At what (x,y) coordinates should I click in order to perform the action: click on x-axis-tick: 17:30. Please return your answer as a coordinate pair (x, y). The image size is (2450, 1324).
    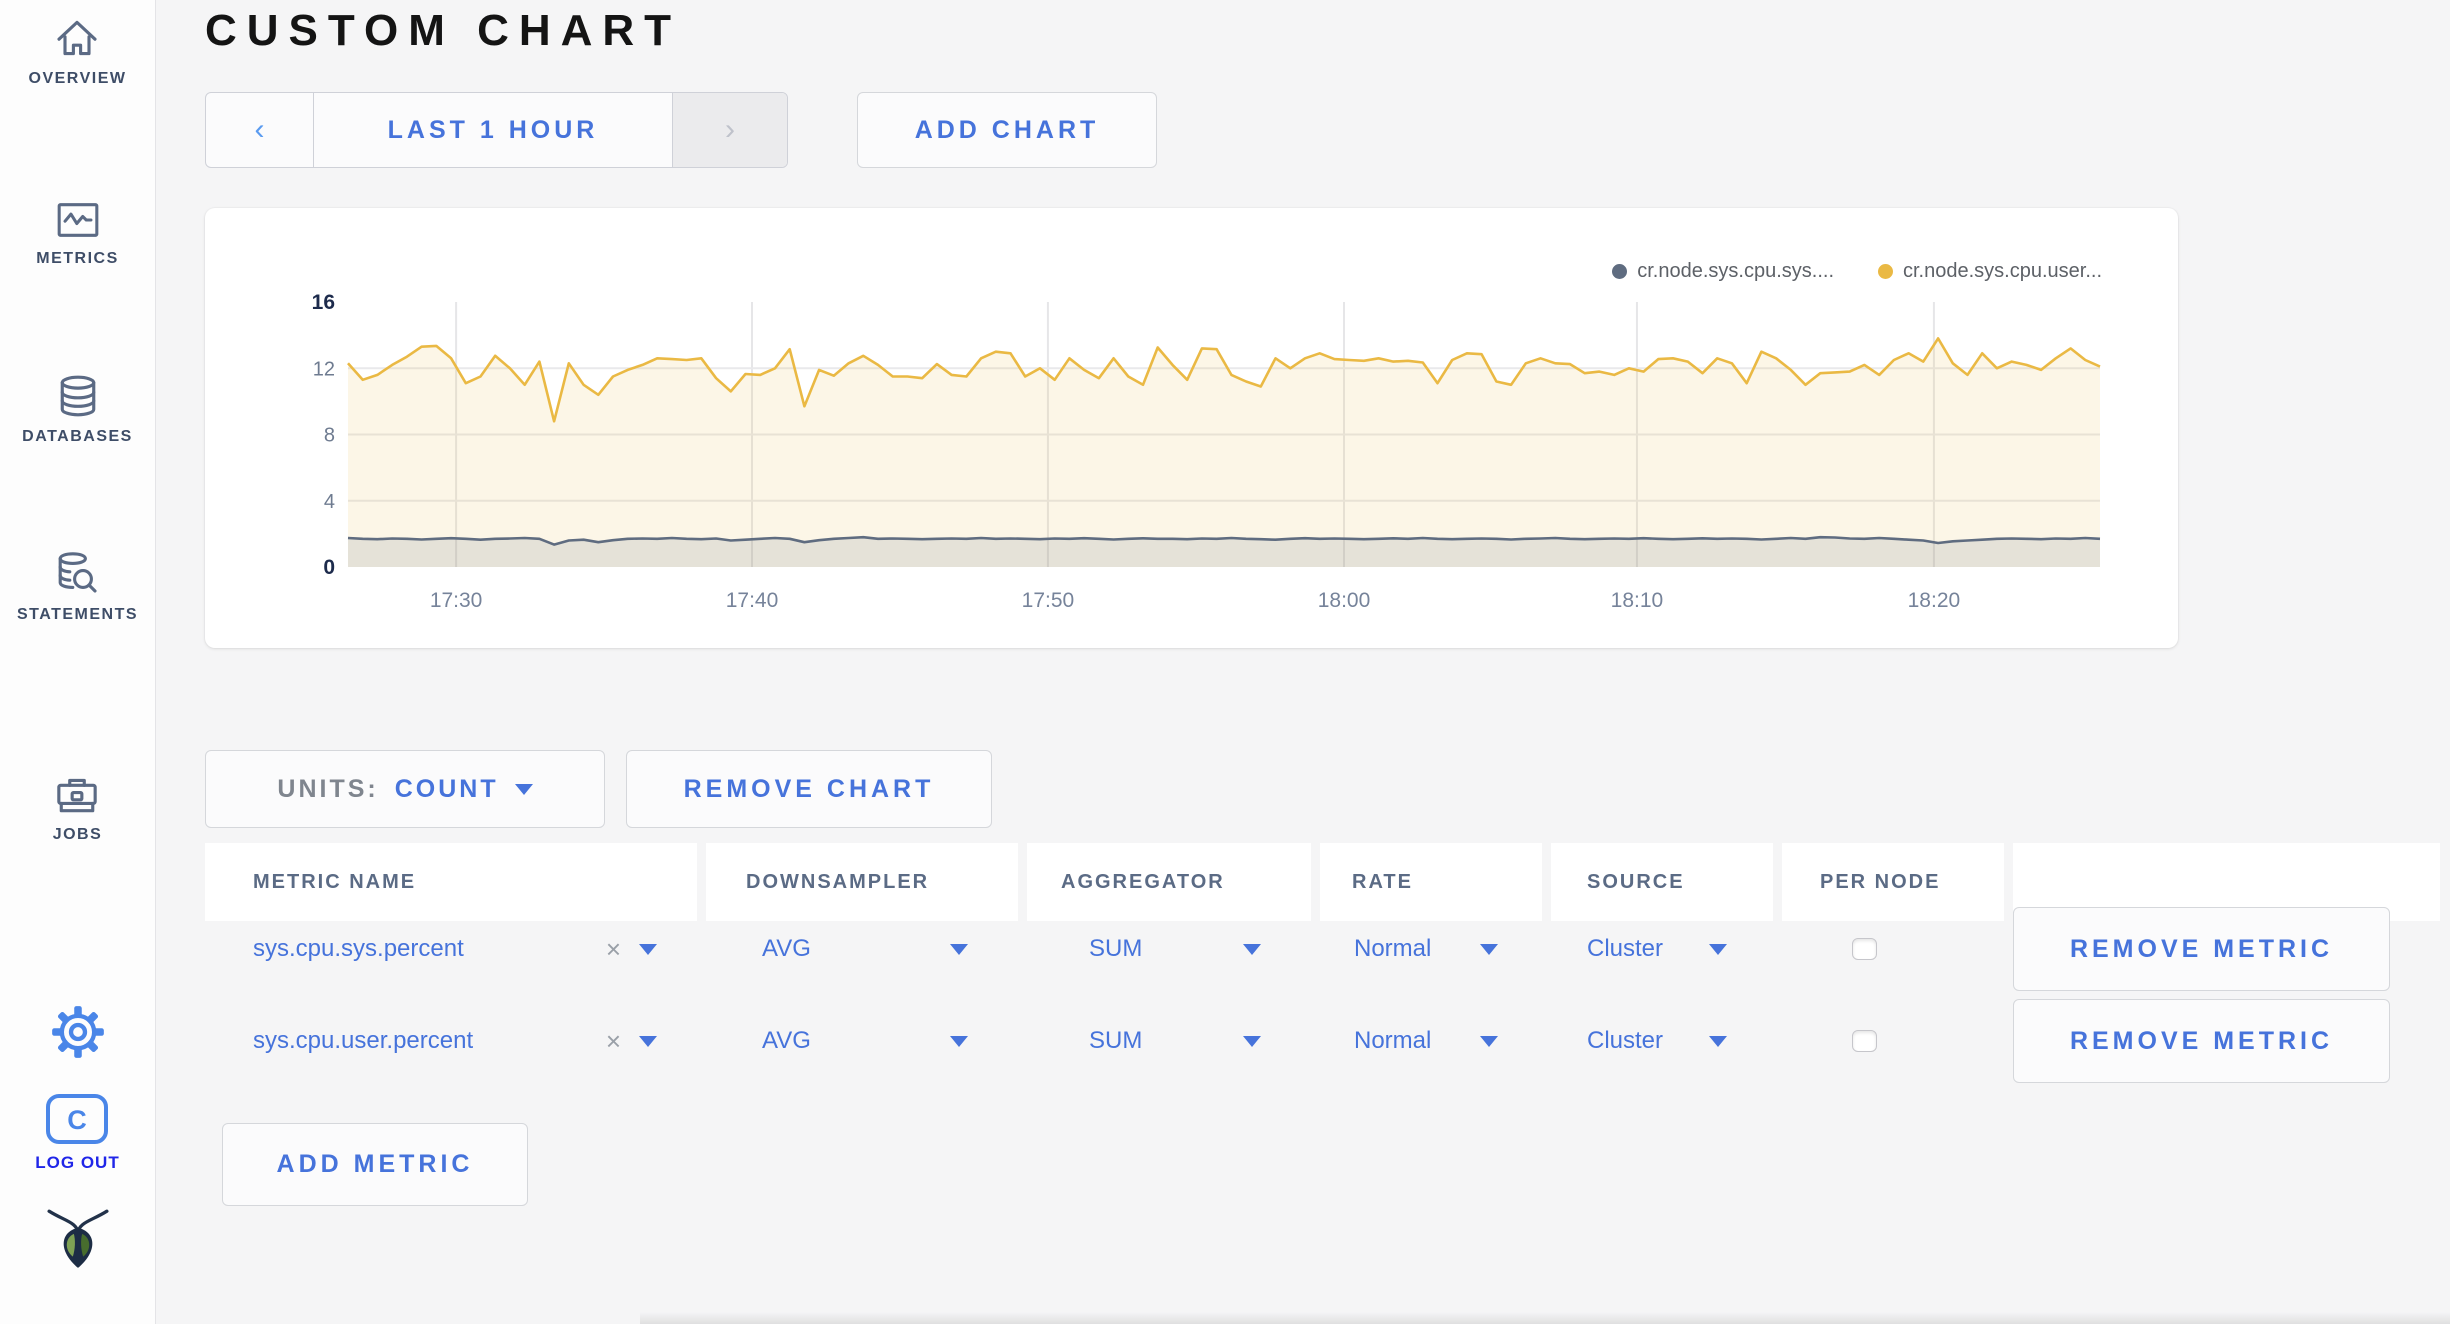
    Looking at the image, I should click on (456, 600).